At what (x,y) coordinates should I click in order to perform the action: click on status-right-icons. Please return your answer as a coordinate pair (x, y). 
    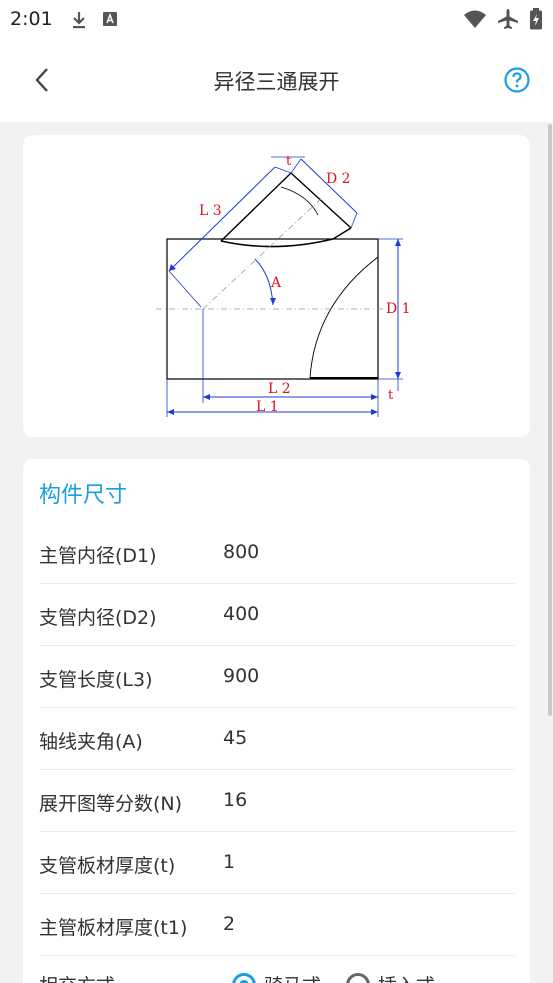
    Looking at the image, I should click on (503, 21).